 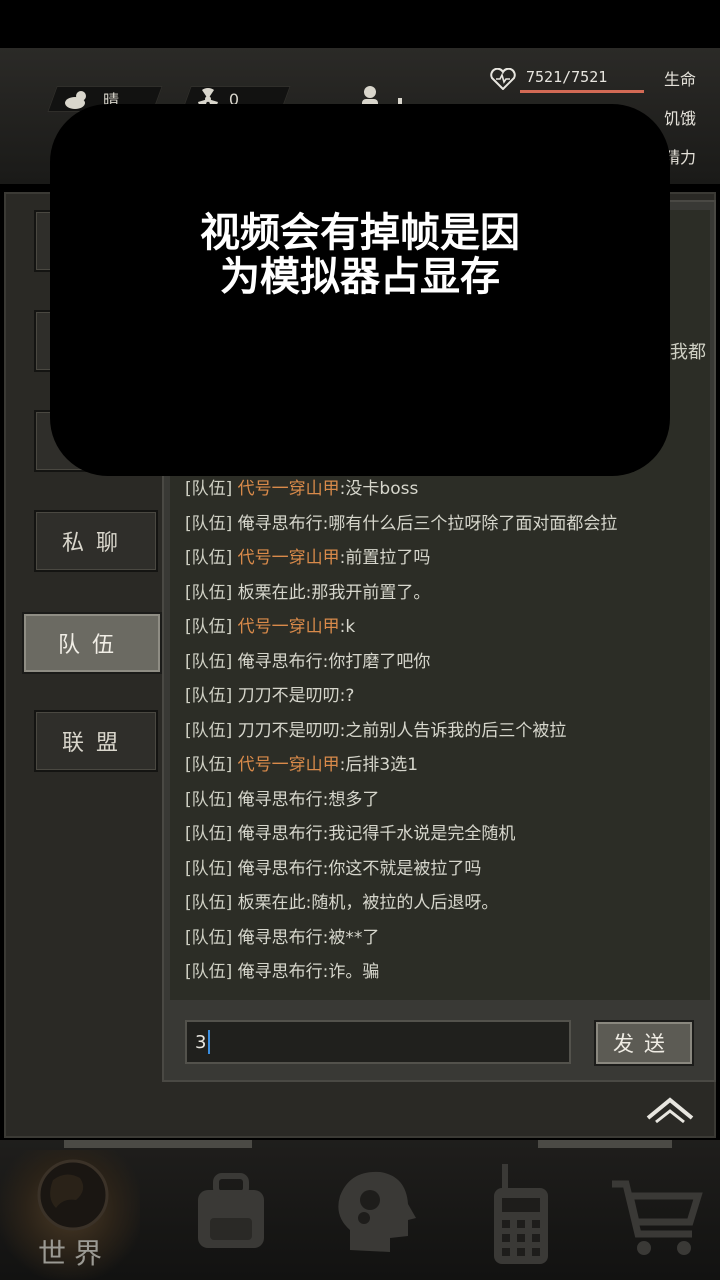 I want to click on hp-text: 7521/7521, so click(x=567, y=77).